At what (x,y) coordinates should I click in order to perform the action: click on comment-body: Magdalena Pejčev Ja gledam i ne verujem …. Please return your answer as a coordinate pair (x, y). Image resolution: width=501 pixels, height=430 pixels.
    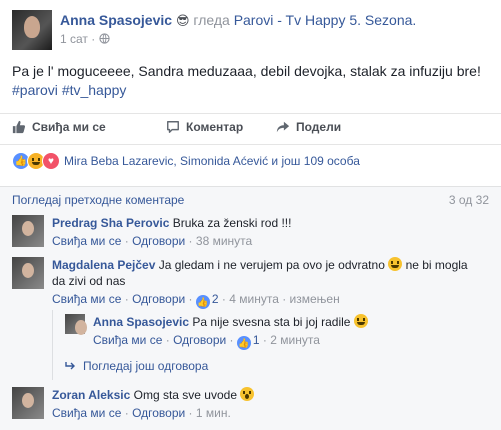
    Looking at the image, I should click on (262, 283).